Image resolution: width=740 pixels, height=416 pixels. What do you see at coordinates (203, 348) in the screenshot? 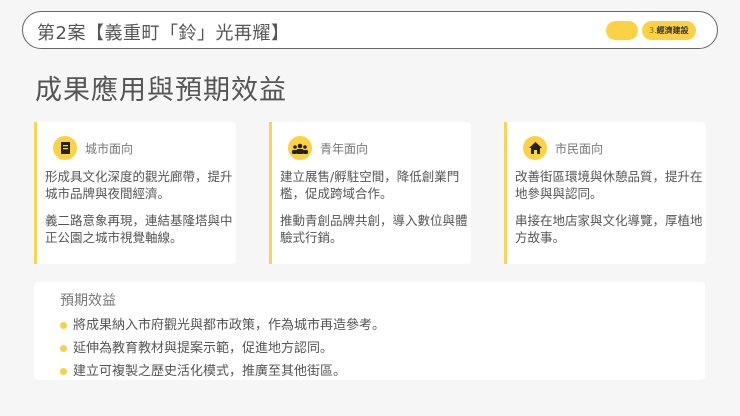
I see `list-item-text: 延伸為教育教材與提案示範，促進地方認同。` at bounding box center [203, 348].